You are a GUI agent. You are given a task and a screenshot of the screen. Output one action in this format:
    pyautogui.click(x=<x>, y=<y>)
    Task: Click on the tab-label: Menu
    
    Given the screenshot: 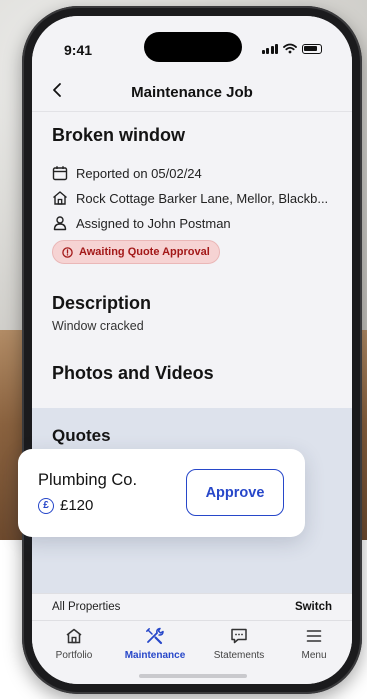 What is the action you would take?
    pyautogui.click(x=314, y=655)
    